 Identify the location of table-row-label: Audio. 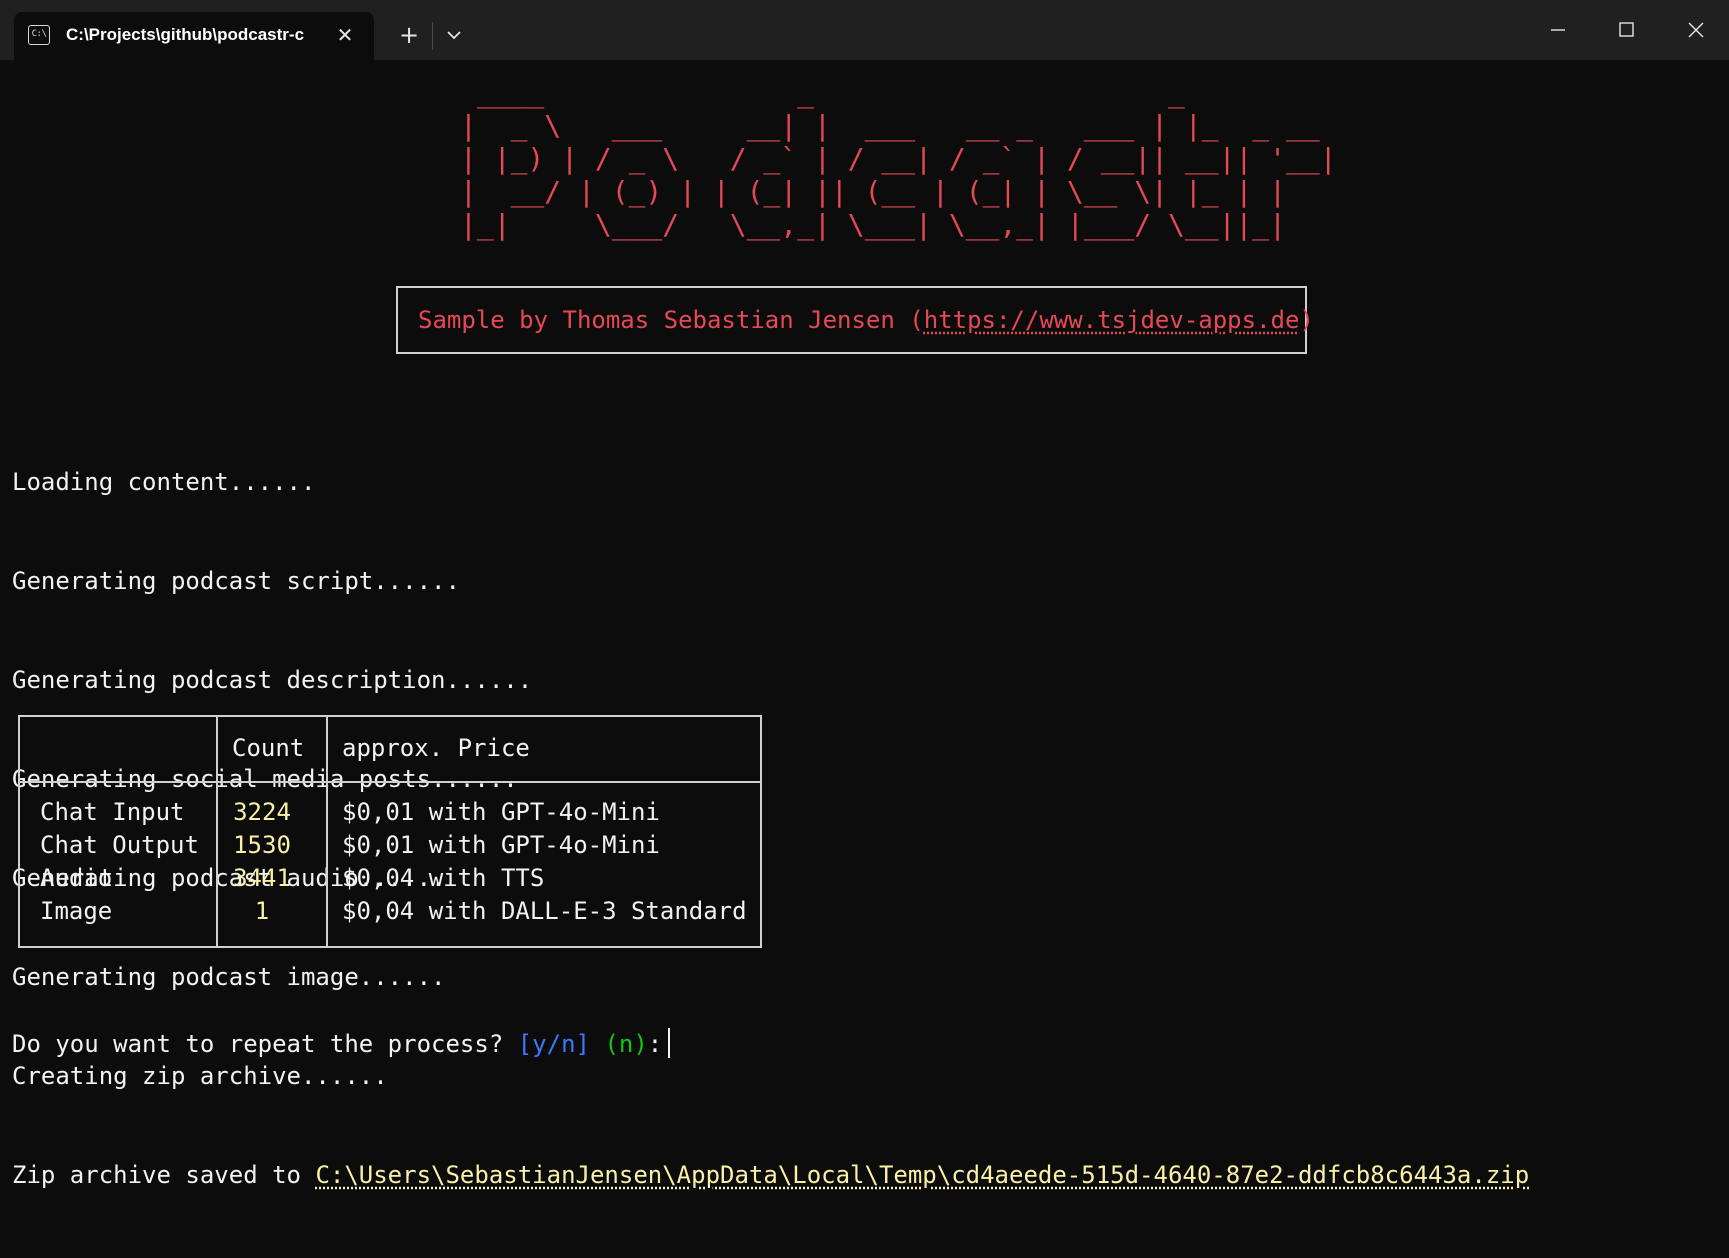
(76, 878).